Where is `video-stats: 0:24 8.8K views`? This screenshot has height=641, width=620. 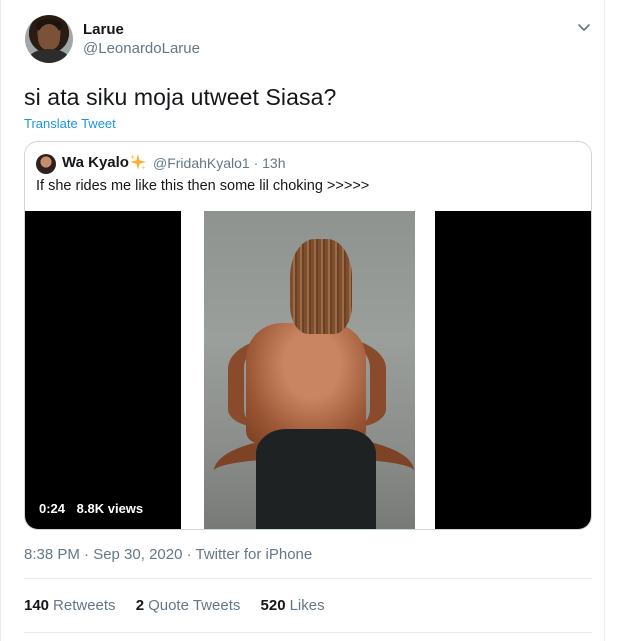 video-stats: 0:24 8.8K views is located at coordinates (95, 508).